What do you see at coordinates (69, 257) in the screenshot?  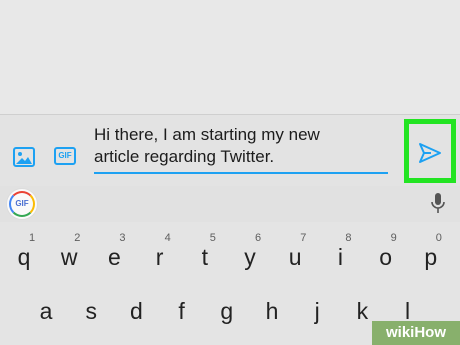 I see `key-letter: w` at bounding box center [69, 257].